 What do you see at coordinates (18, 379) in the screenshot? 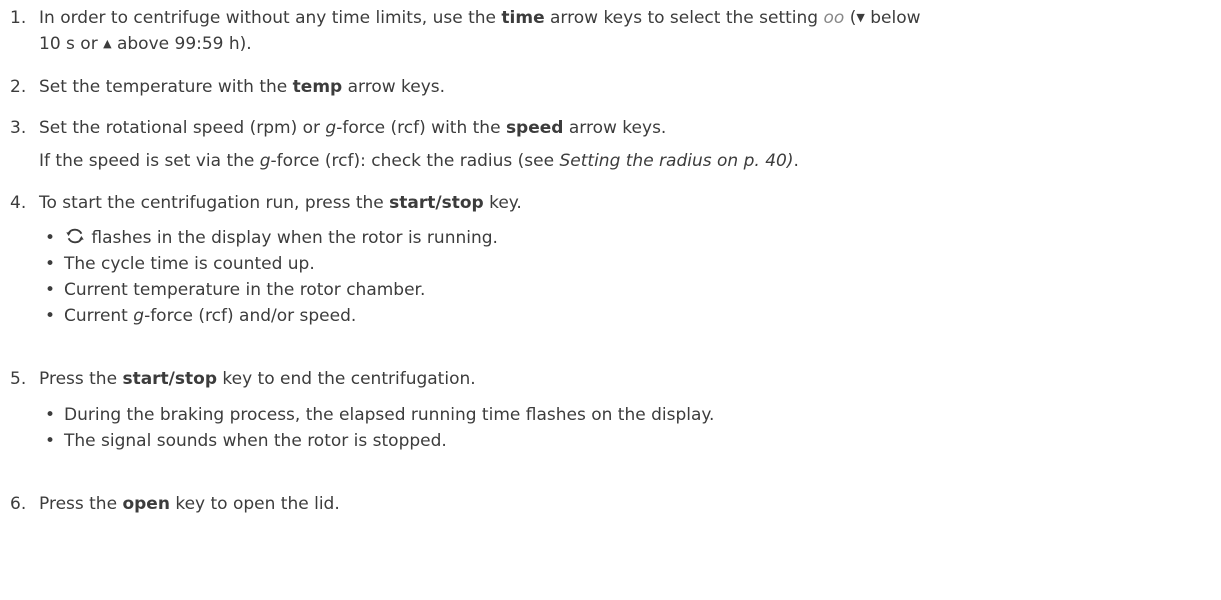
I see `step-number: 5.` at bounding box center [18, 379].